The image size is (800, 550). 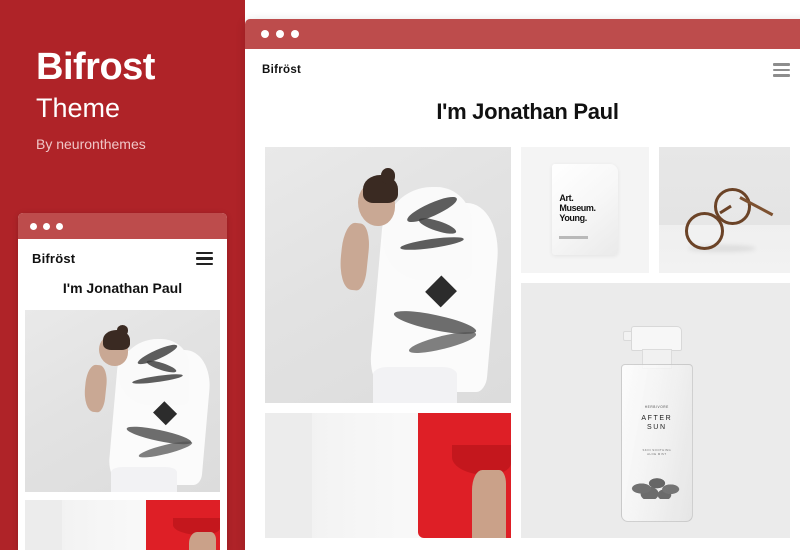 What do you see at coordinates (522, 68) in the screenshot?
I see `desktop-site-header: Bifröst` at bounding box center [522, 68].